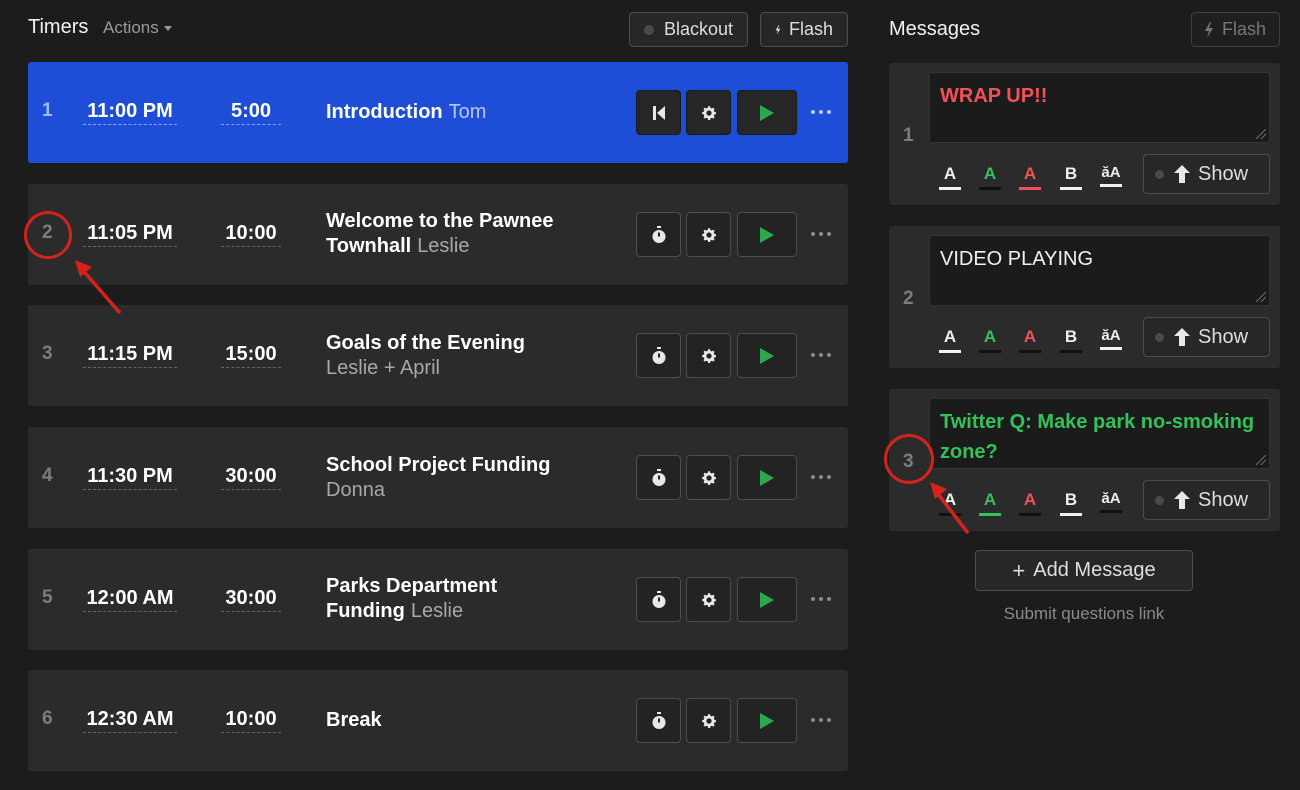  I want to click on add-message-button: + Add Message, so click(1084, 570).